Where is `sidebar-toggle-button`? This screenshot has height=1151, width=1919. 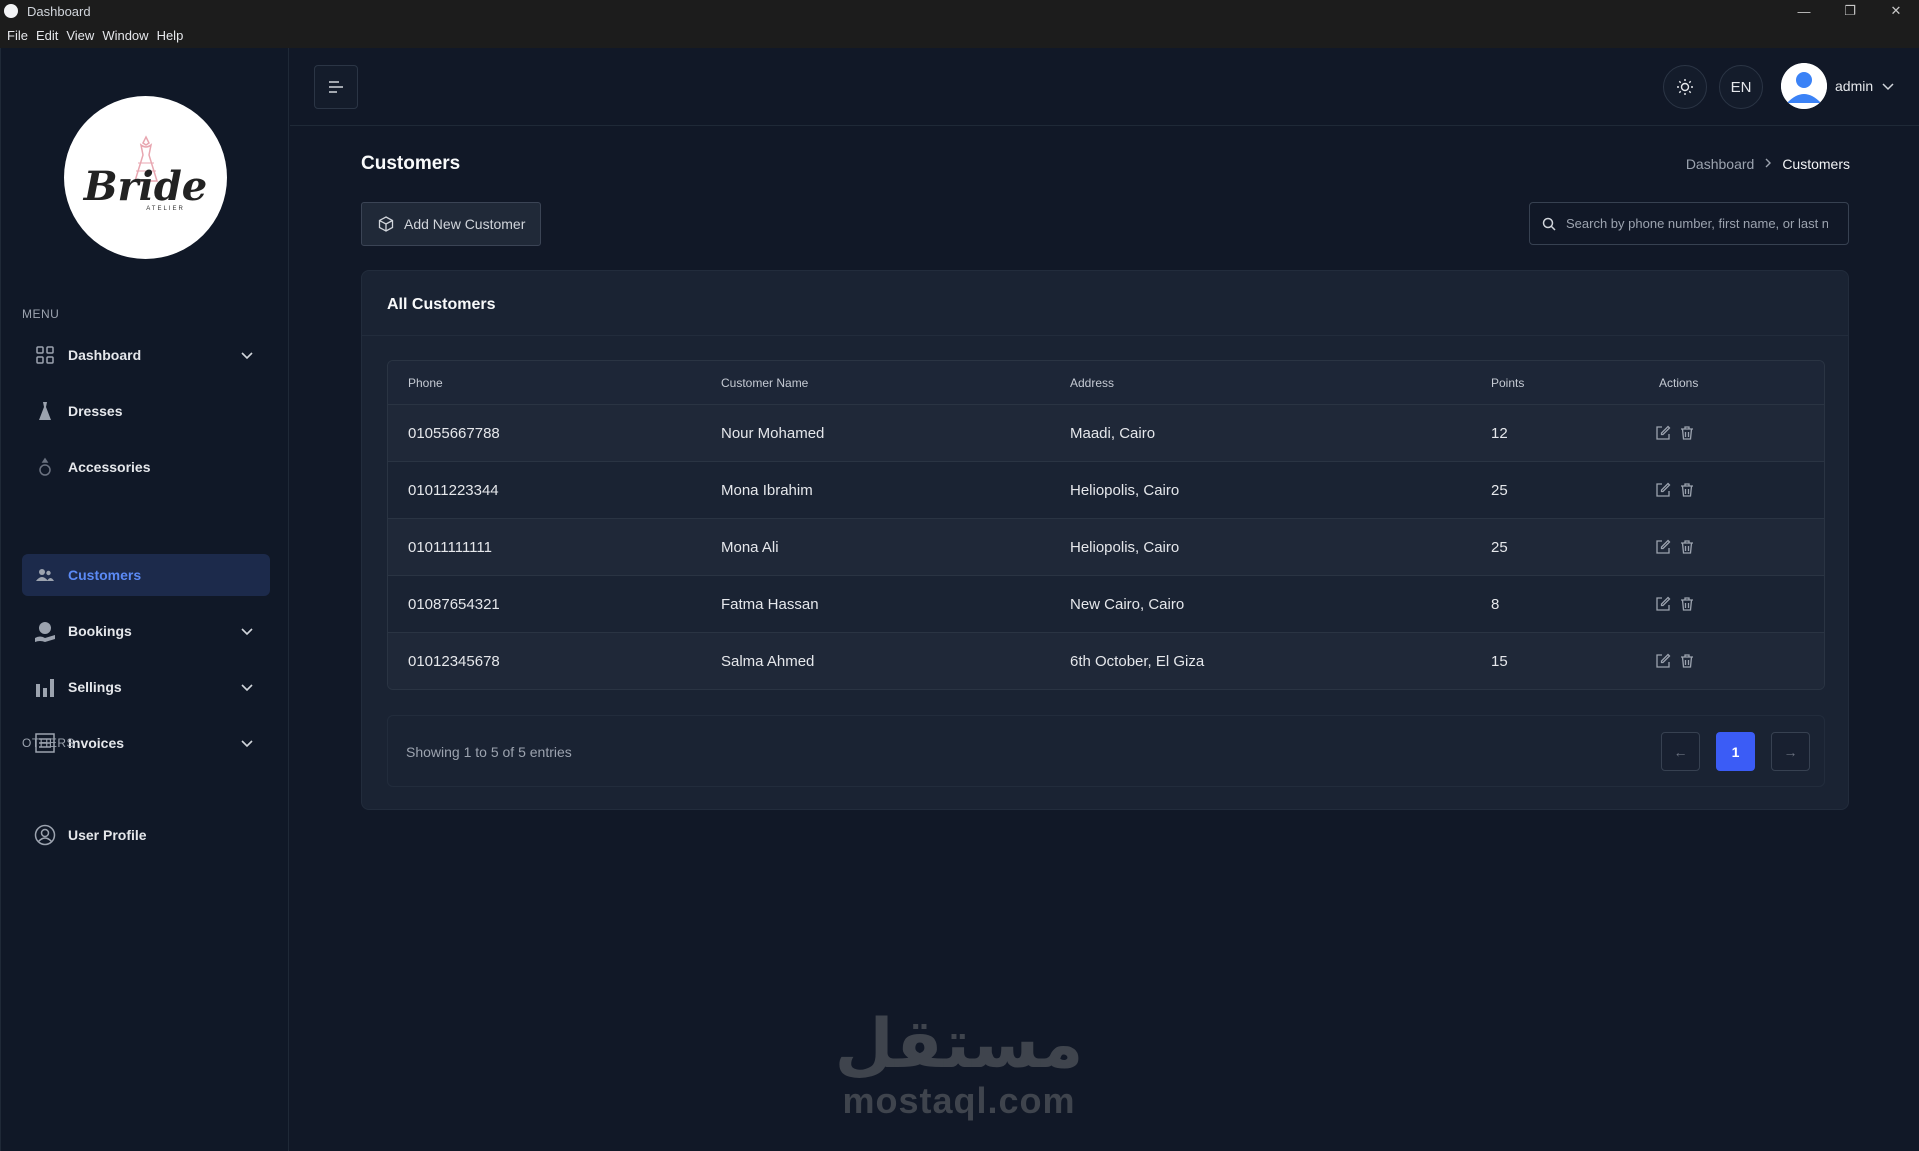 sidebar-toggle-button is located at coordinates (336, 87).